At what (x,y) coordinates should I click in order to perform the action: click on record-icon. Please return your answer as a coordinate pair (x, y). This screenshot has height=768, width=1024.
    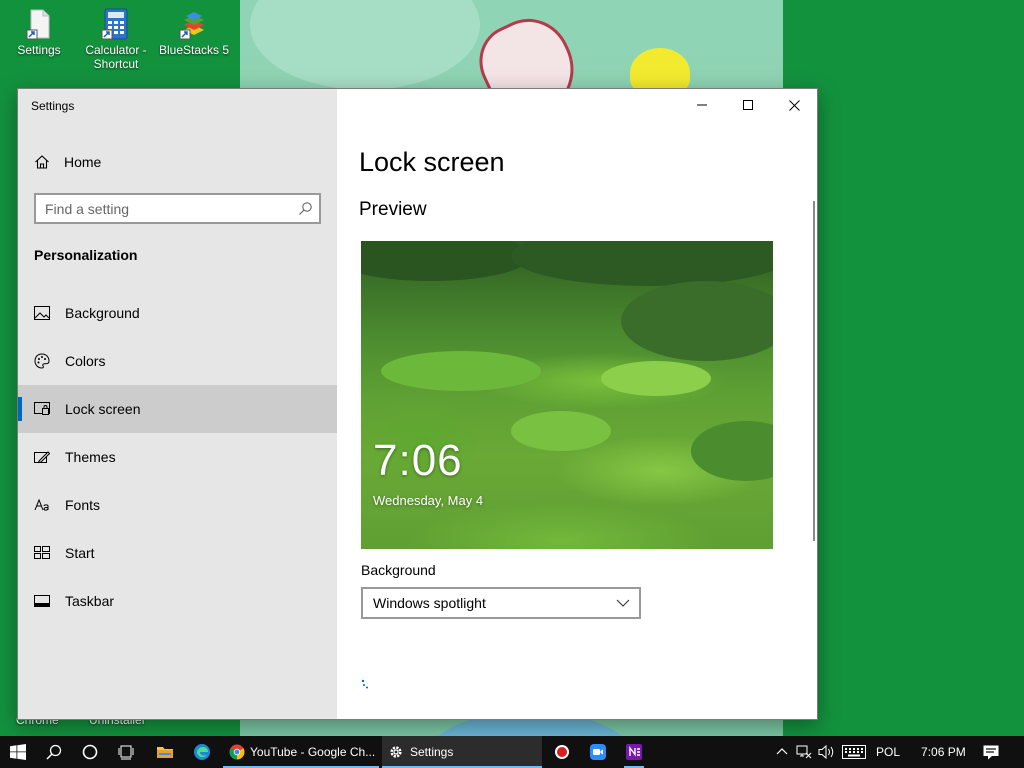
    Looking at the image, I should click on (562, 752).